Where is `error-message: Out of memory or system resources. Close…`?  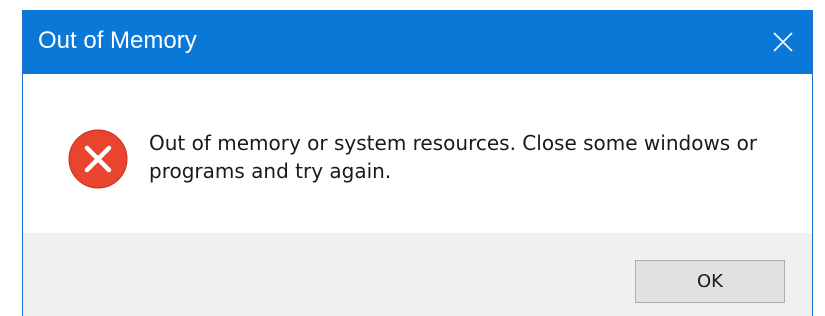
error-message: Out of memory or system resources. Close… is located at coordinates (453, 157).